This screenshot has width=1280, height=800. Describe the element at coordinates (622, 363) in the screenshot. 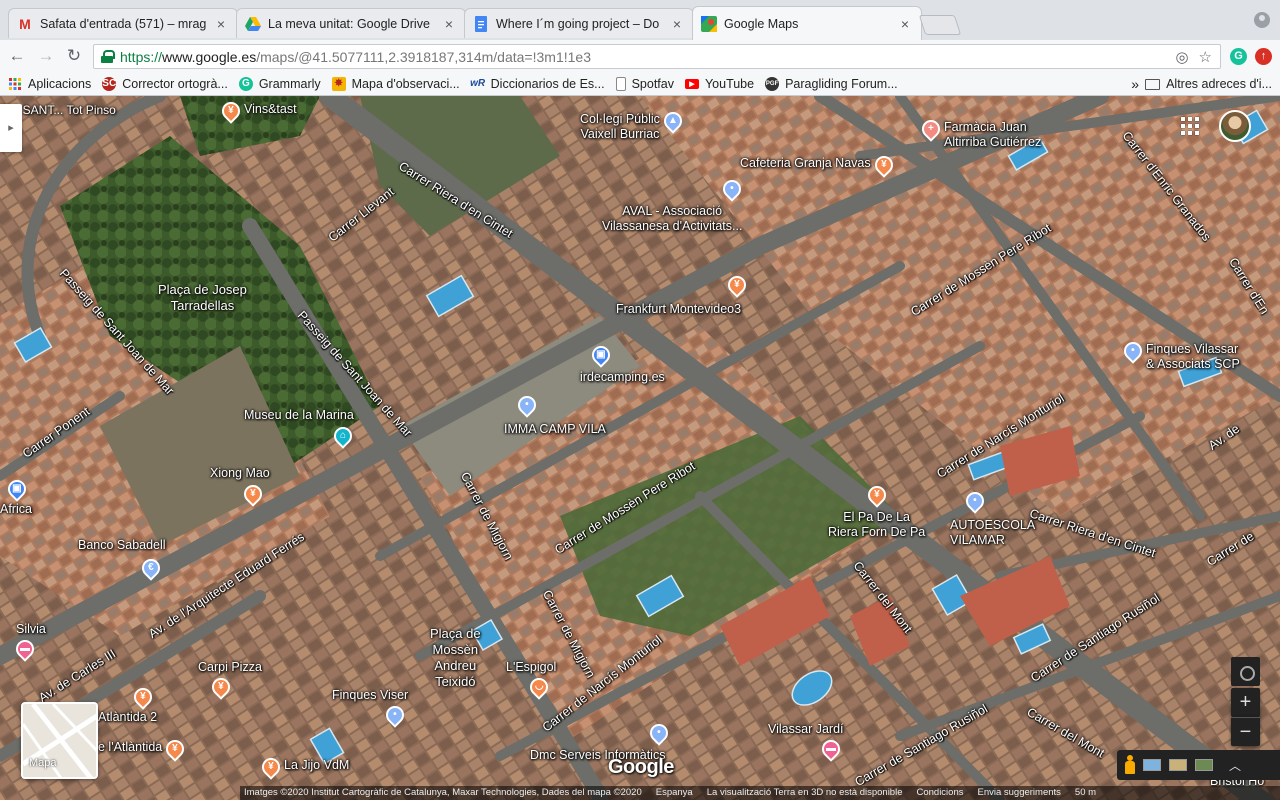

I see `poi-irdecamping: ▣ irdecamping.es` at that location.